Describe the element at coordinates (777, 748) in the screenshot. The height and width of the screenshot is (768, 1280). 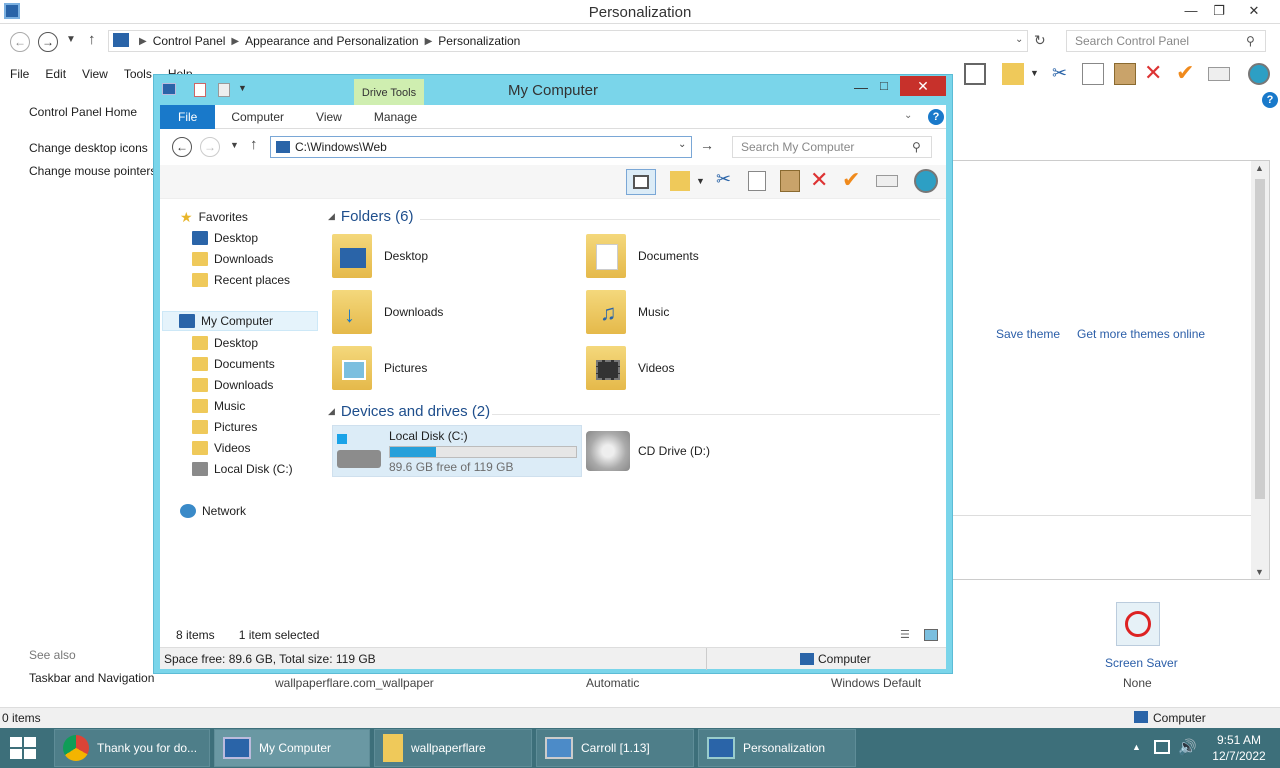
I see `task-personalization: Personalization` at that location.